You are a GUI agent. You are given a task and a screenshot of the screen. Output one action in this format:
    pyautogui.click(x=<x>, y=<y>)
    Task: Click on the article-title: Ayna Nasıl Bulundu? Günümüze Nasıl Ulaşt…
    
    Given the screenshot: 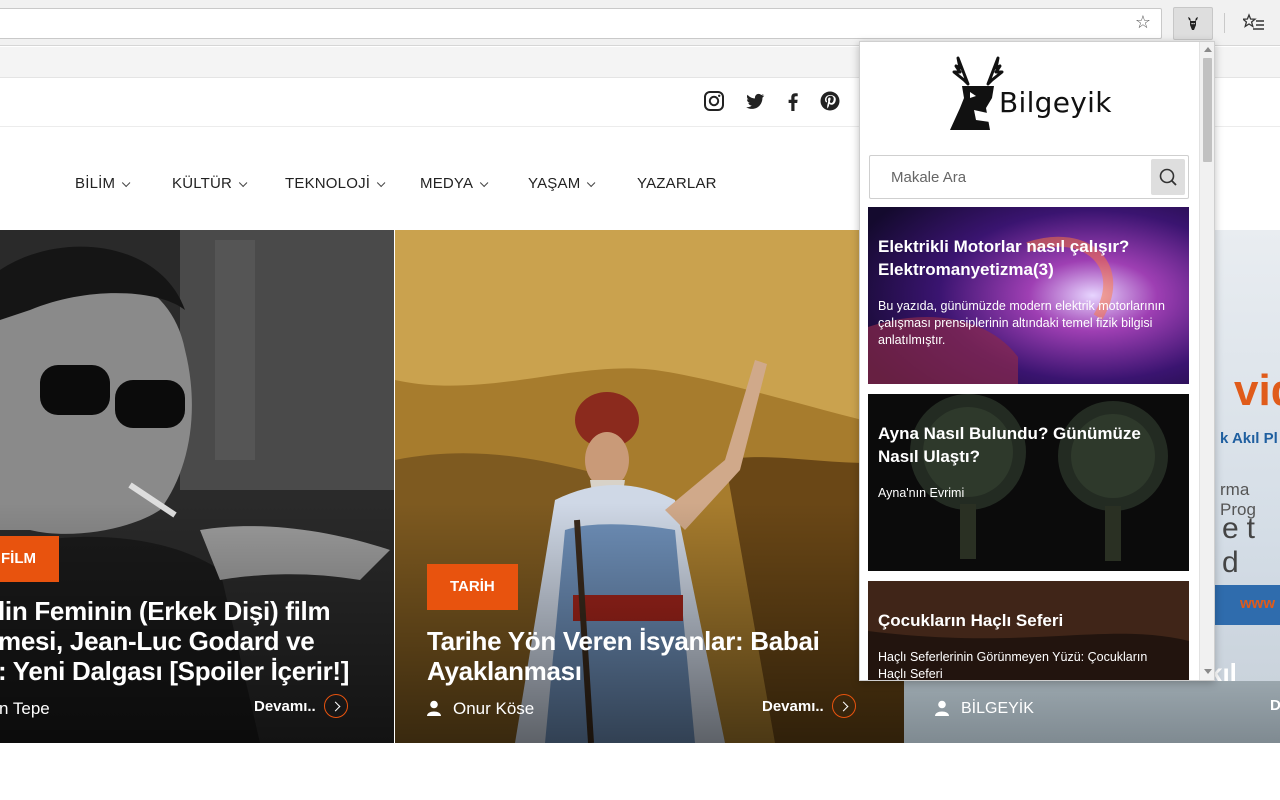 What is the action you would take?
    pyautogui.click(x=1028, y=445)
    